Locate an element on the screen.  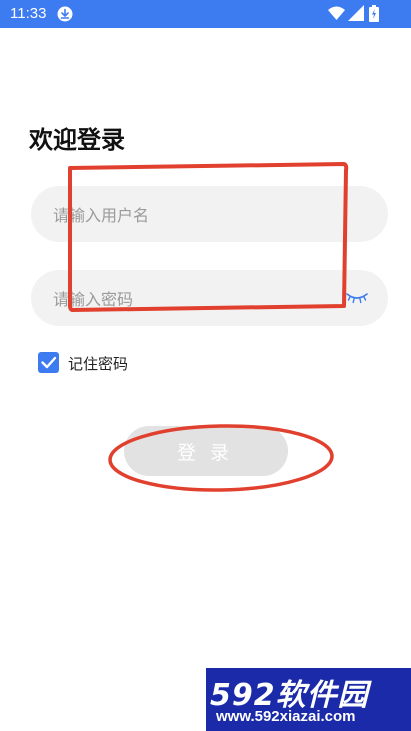
battery-charging-icon is located at coordinates (374, 13).